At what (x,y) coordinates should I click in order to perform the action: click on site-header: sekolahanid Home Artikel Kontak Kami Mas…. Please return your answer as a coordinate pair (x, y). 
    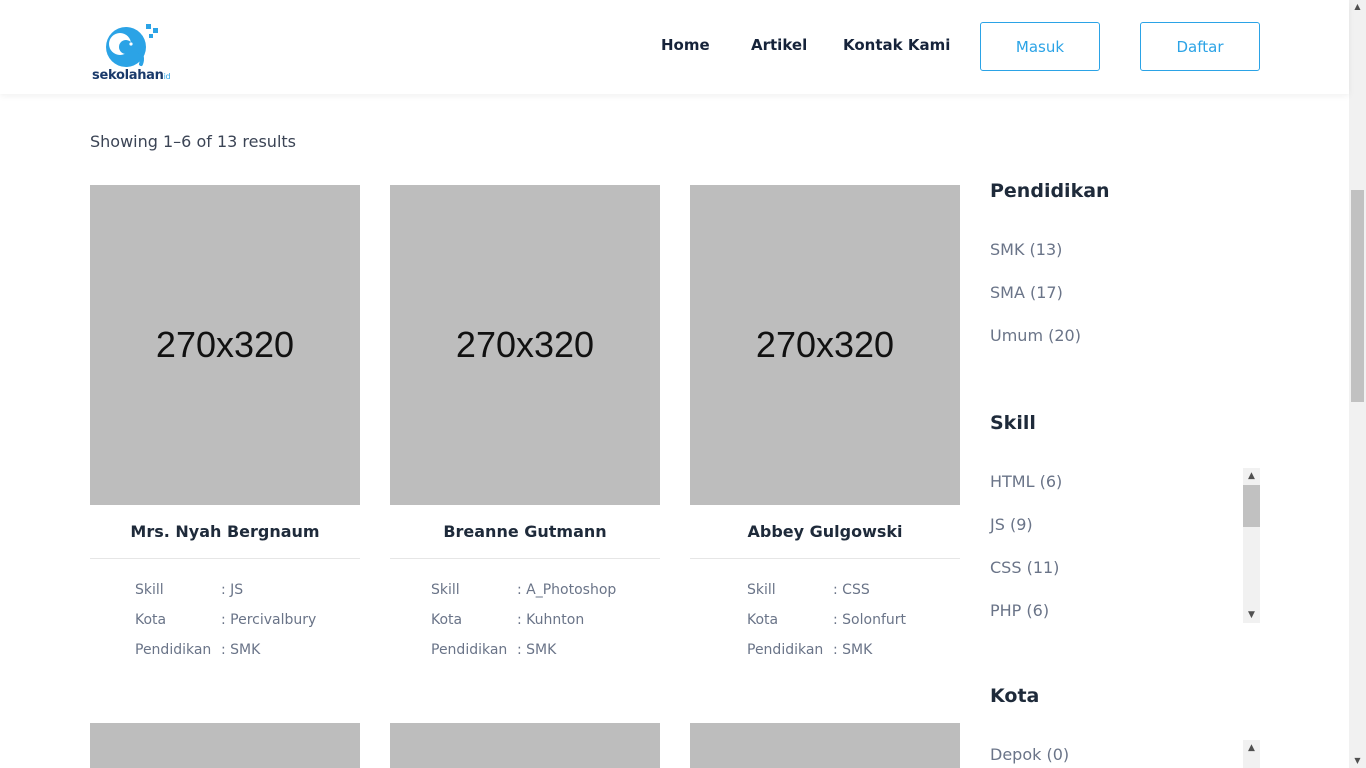
    Looking at the image, I should click on (674, 47).